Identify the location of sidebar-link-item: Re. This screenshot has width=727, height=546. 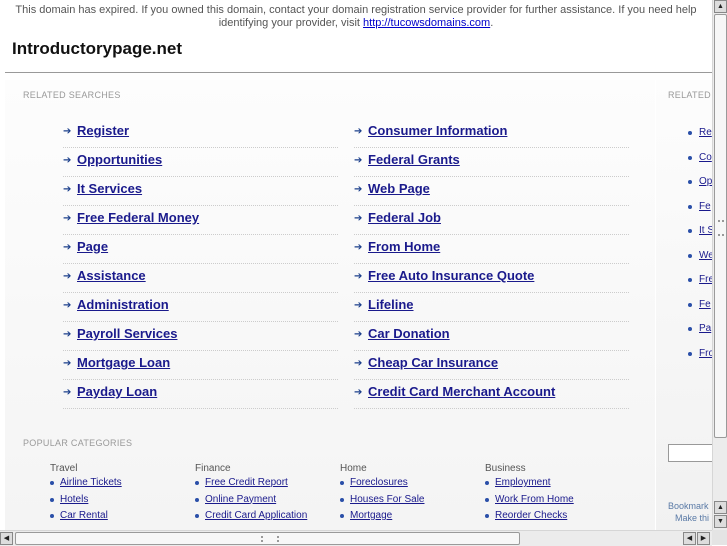
(700, 133).